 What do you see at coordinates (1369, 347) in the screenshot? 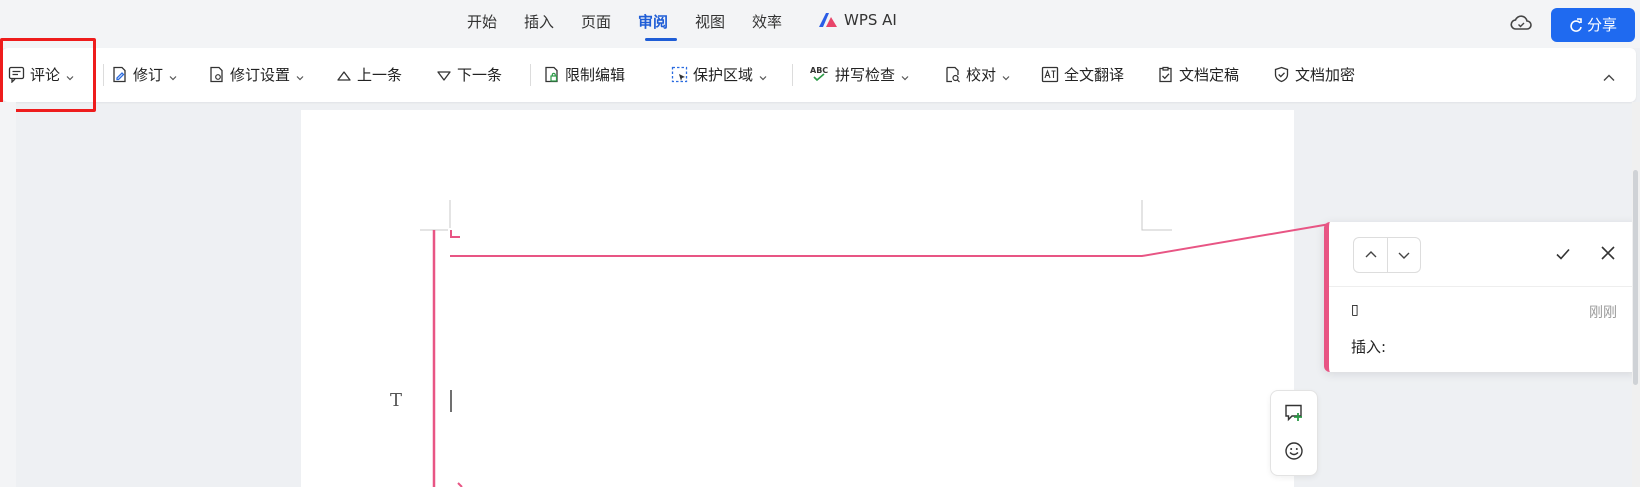
I see `comment-body: 插入:` at bounding box center [1369, 347].